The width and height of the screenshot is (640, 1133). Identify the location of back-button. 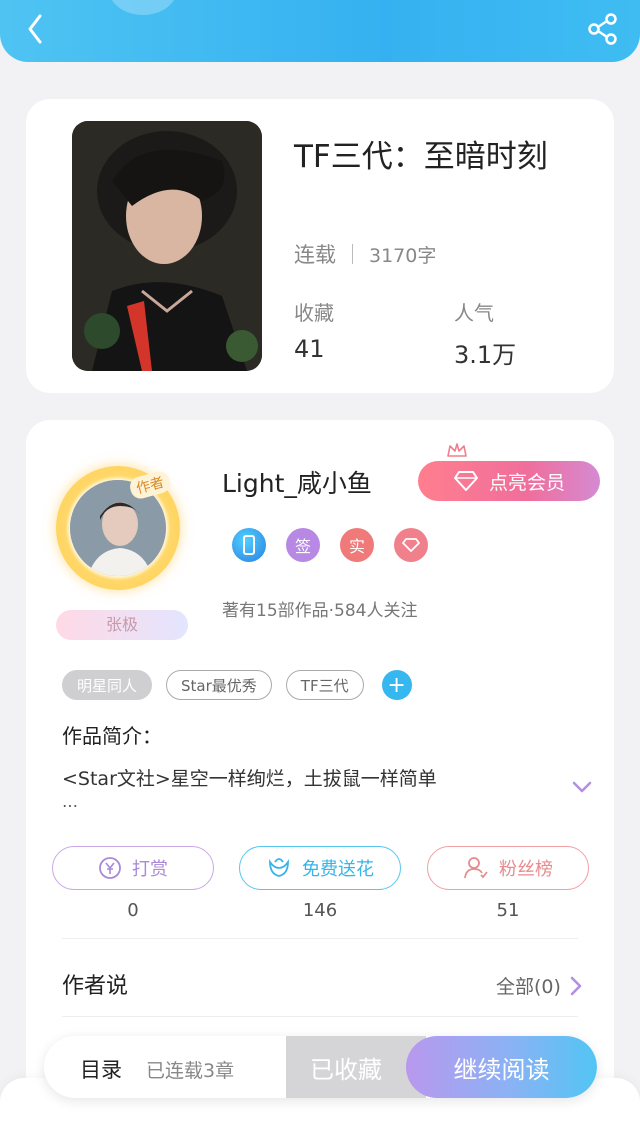
(35, 29).